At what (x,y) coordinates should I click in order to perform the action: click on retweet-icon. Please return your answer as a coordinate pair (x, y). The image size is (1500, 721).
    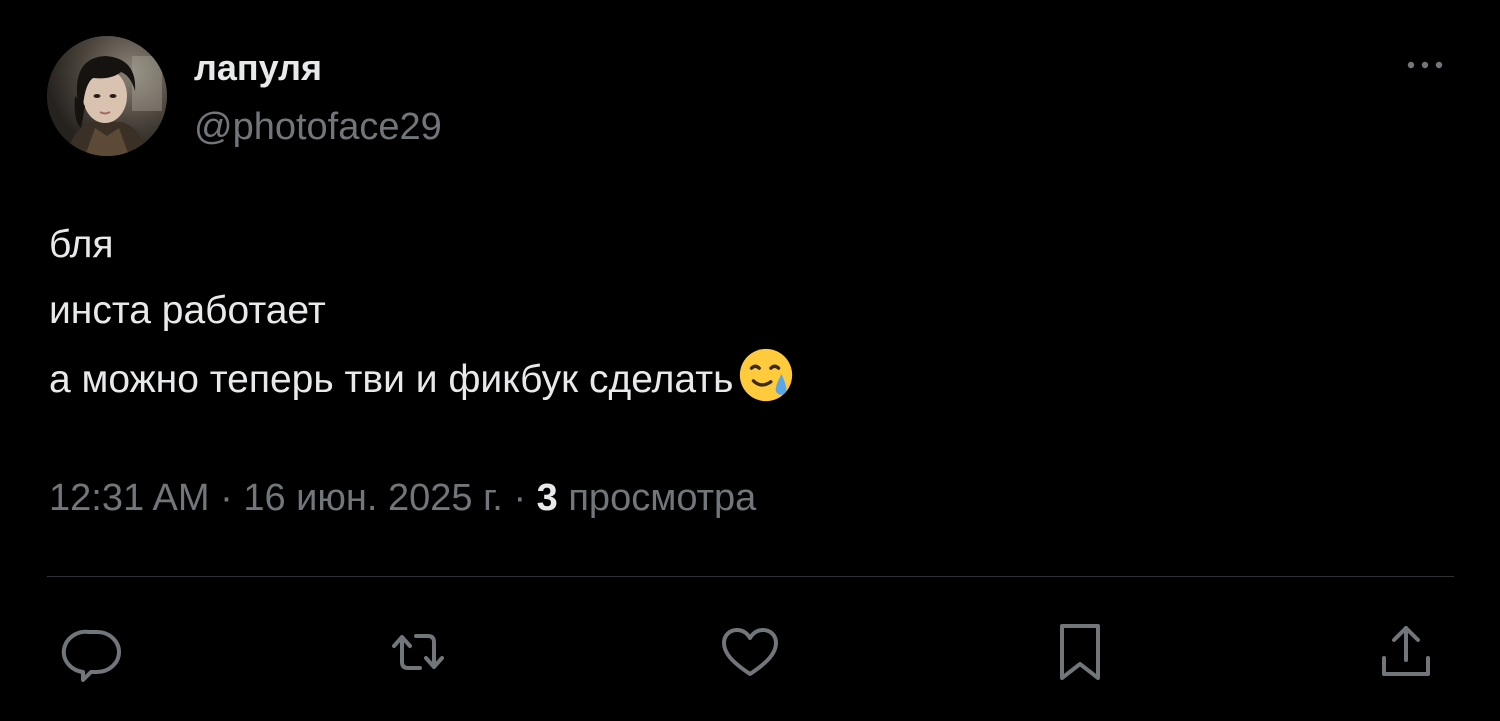
    Looking at the image, I should click on (418, 652).